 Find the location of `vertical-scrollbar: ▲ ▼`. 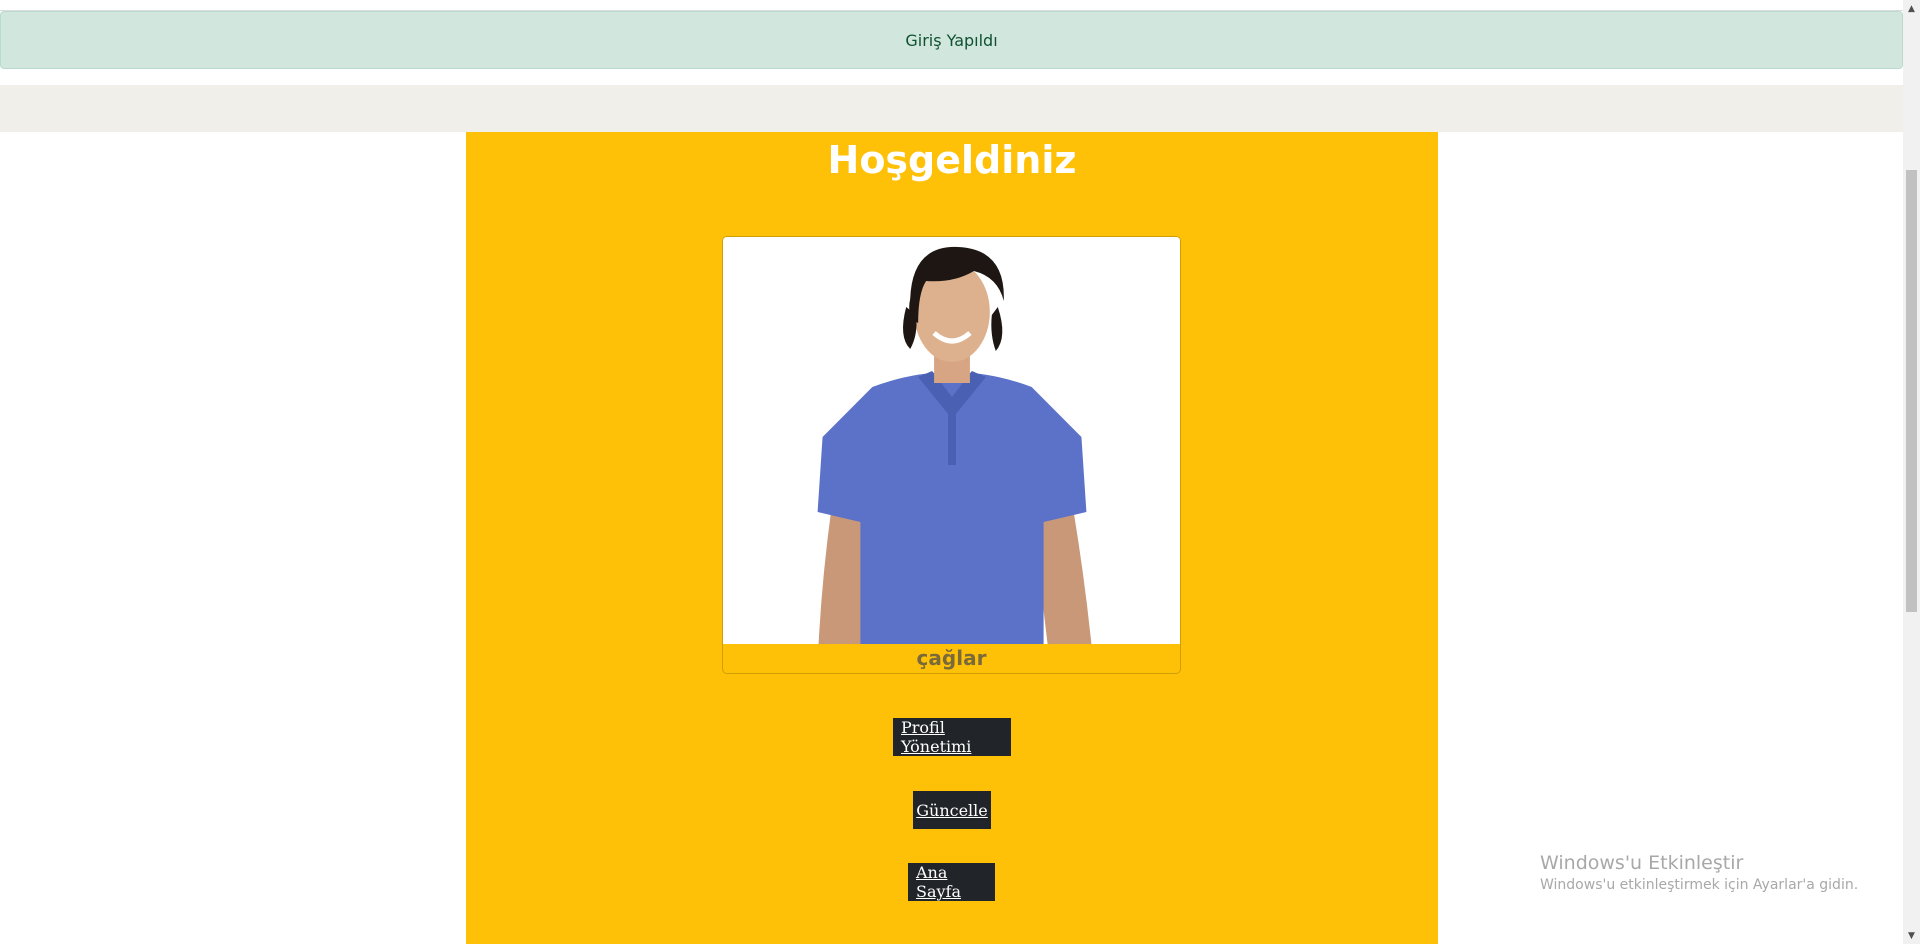

vertical-scrollbar: ▲ ▼ is located at coordinates (1911, 472).